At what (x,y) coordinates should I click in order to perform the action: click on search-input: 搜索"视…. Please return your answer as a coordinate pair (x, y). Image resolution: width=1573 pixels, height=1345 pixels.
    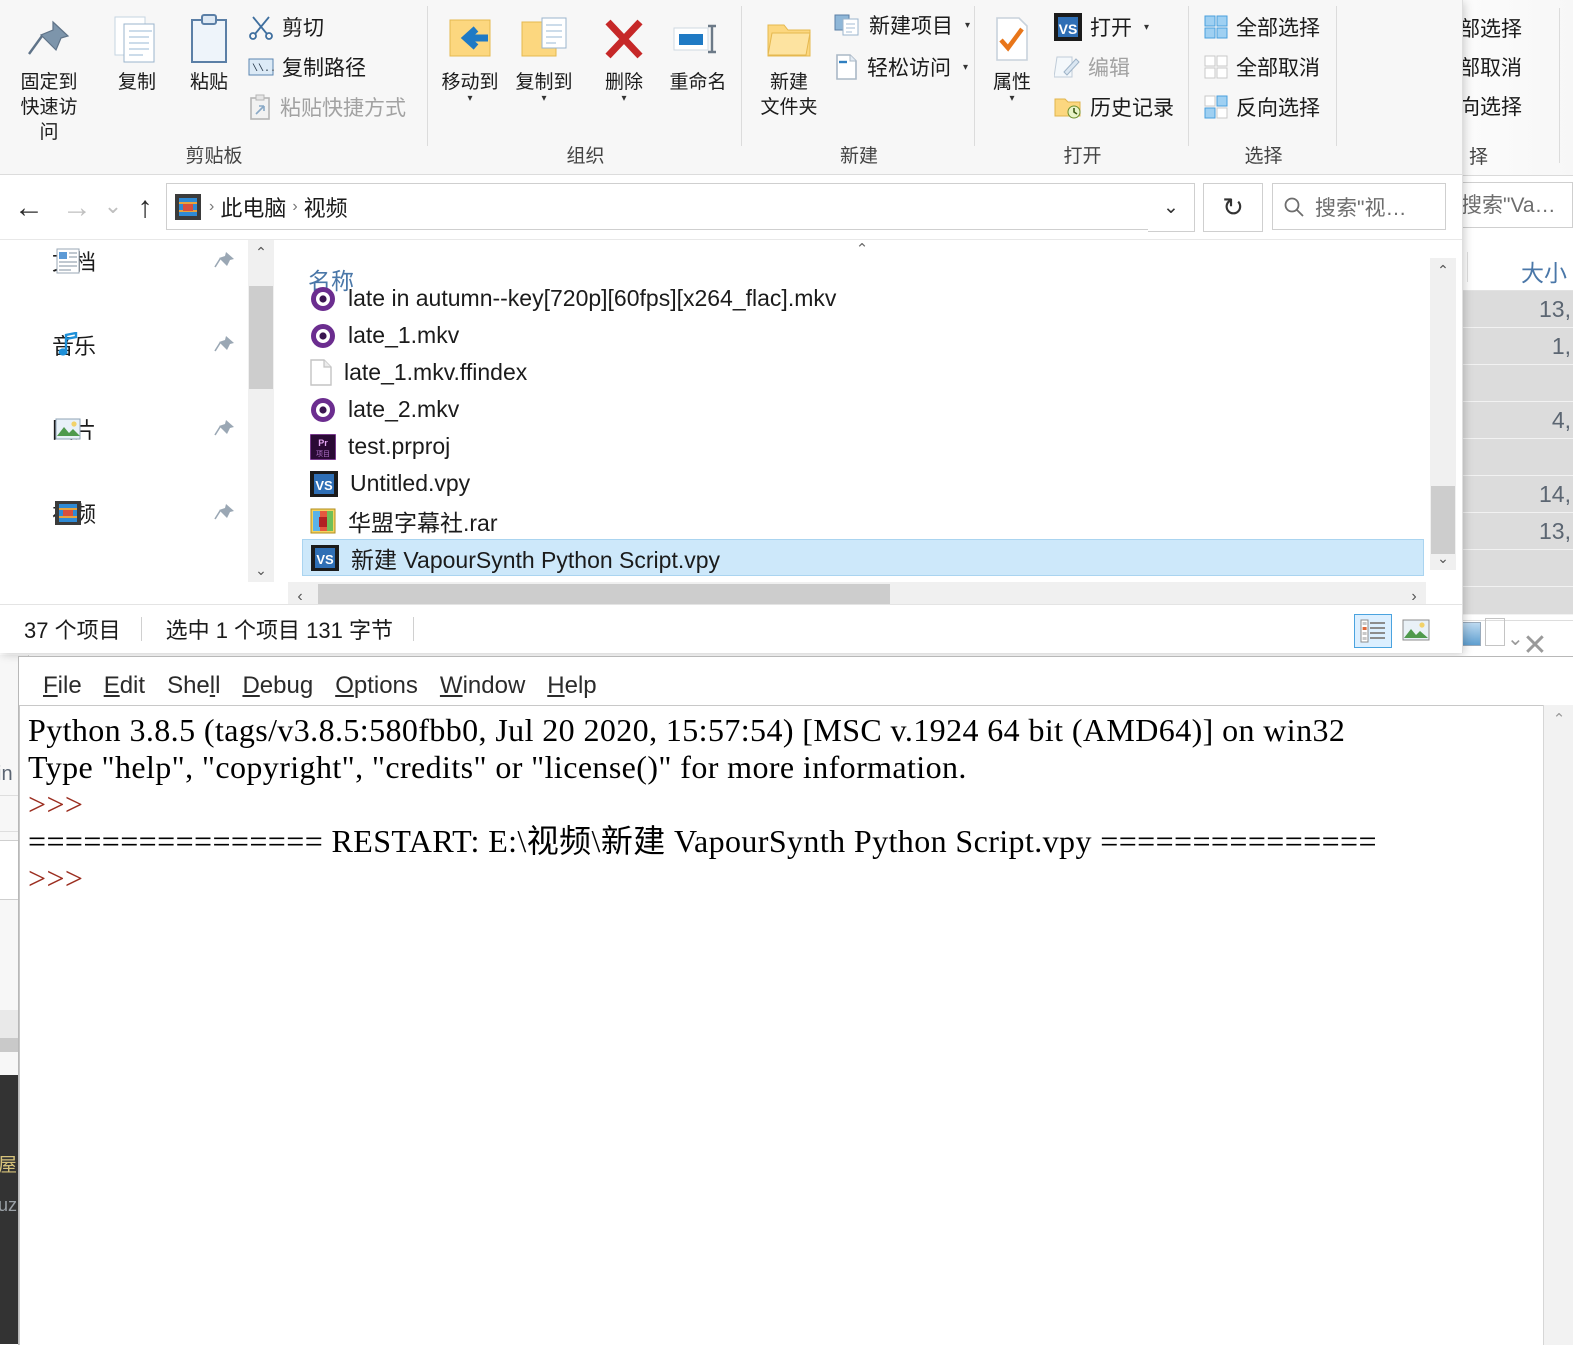
    Looking at the image, I should click on (1359, 206).